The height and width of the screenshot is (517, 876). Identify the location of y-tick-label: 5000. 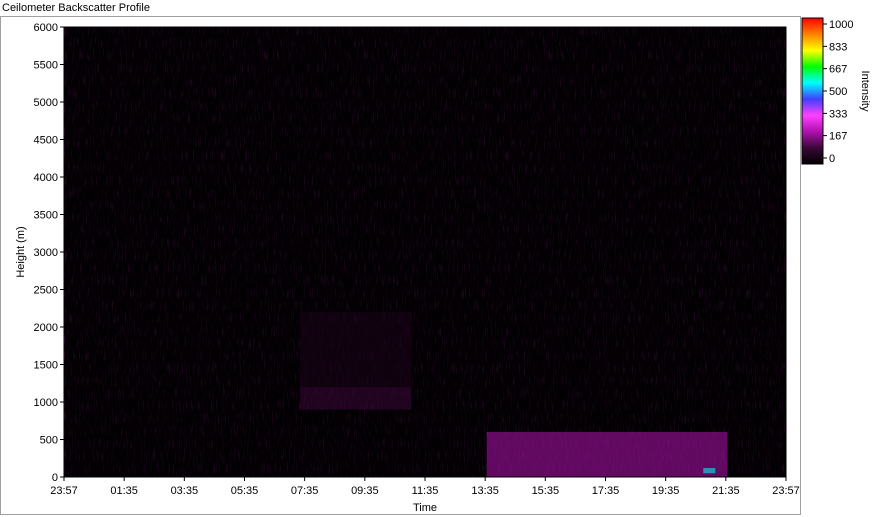
(46, 103).